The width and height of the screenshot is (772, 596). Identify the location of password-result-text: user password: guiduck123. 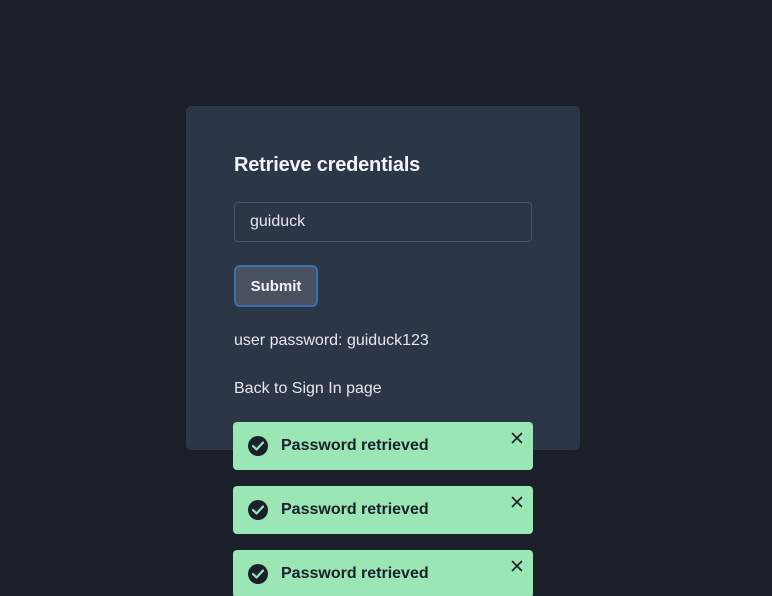
(331, 340).